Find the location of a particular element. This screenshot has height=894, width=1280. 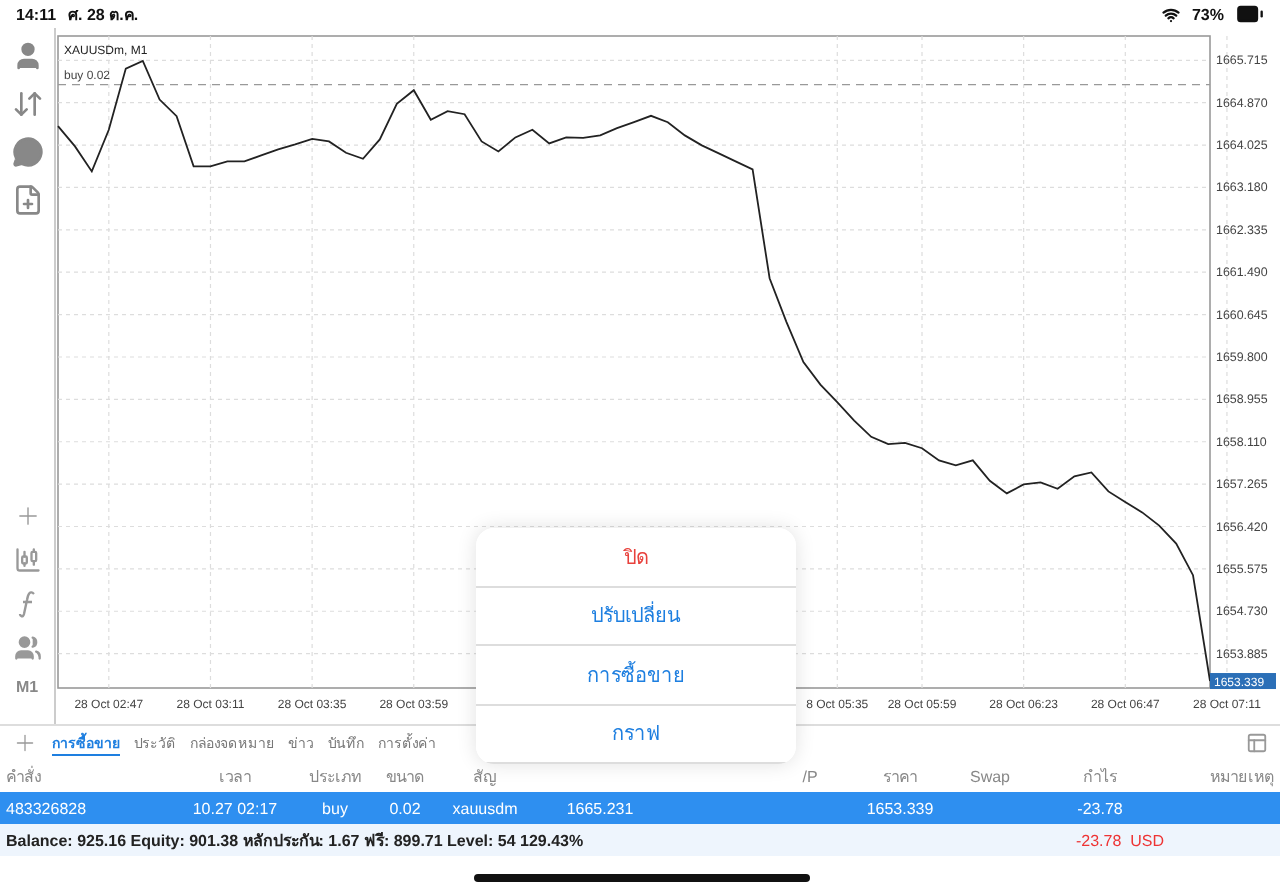

wifi-icon is located at coordinates (1170, 14).